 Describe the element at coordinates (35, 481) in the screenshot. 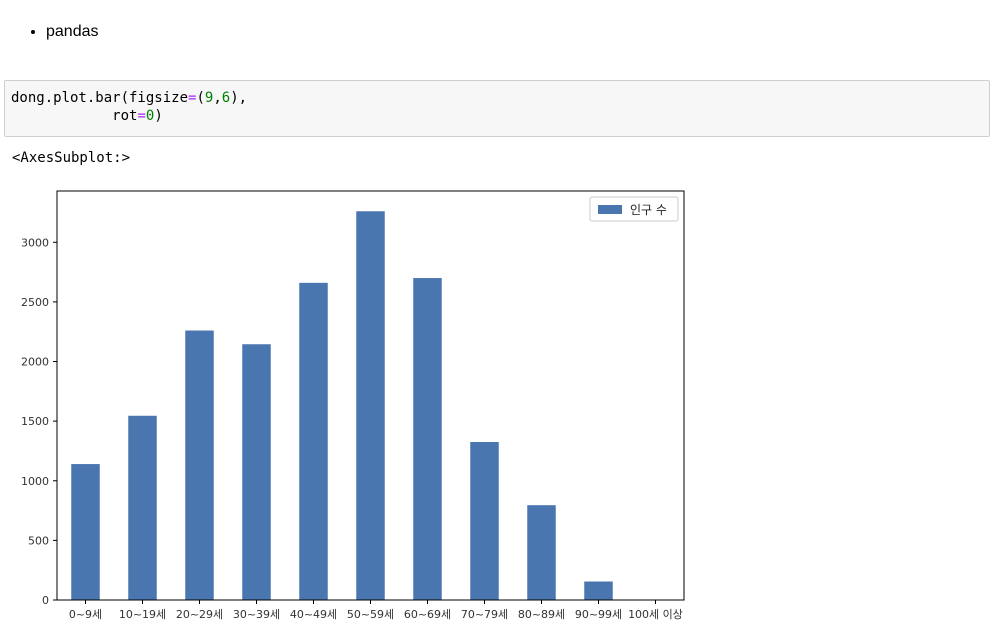

I see `y-tick-label: 1000` at that location.